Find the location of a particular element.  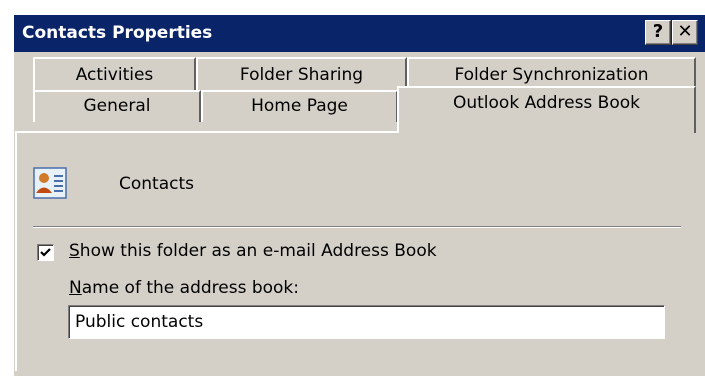

tab-activities: Activities is located at coordinates (114, 74).